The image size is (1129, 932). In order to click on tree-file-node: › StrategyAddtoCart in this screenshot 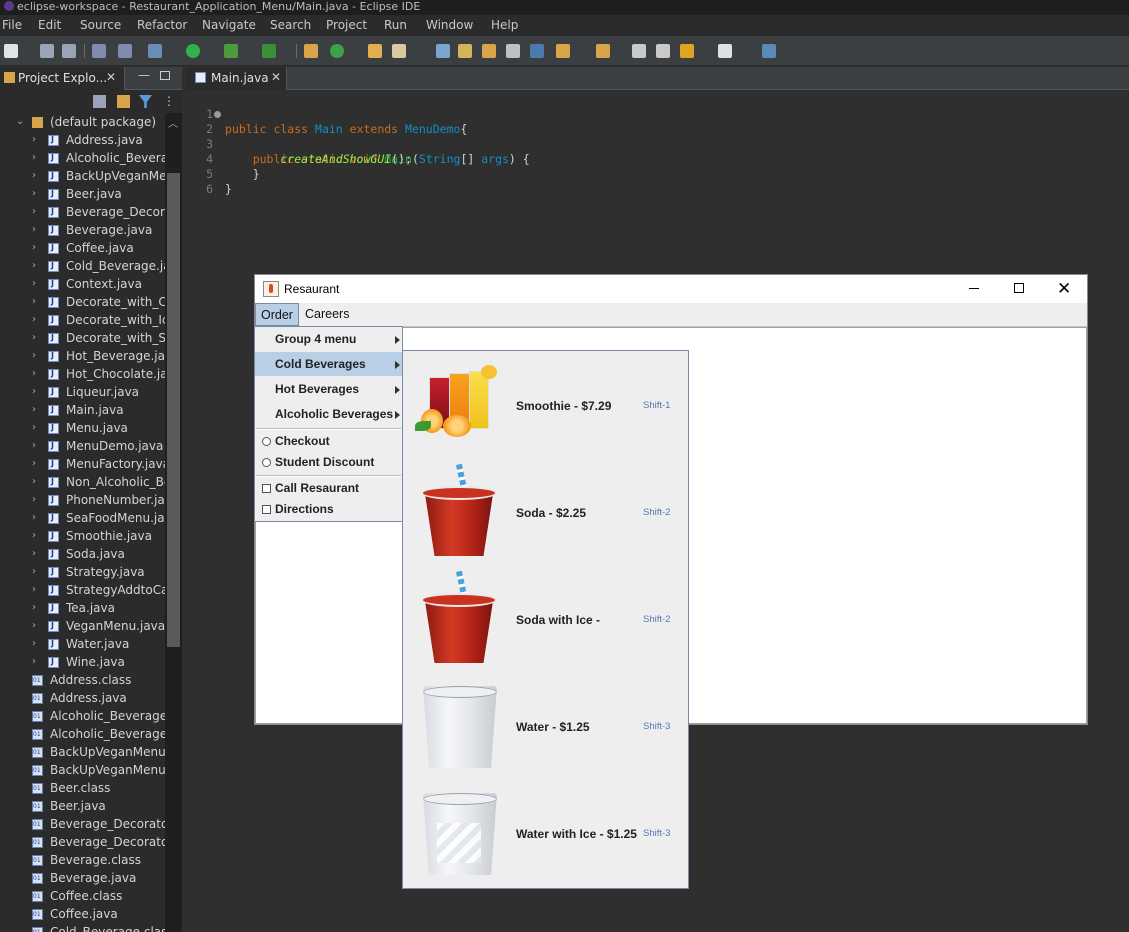, I will do `click(82, 590)`.